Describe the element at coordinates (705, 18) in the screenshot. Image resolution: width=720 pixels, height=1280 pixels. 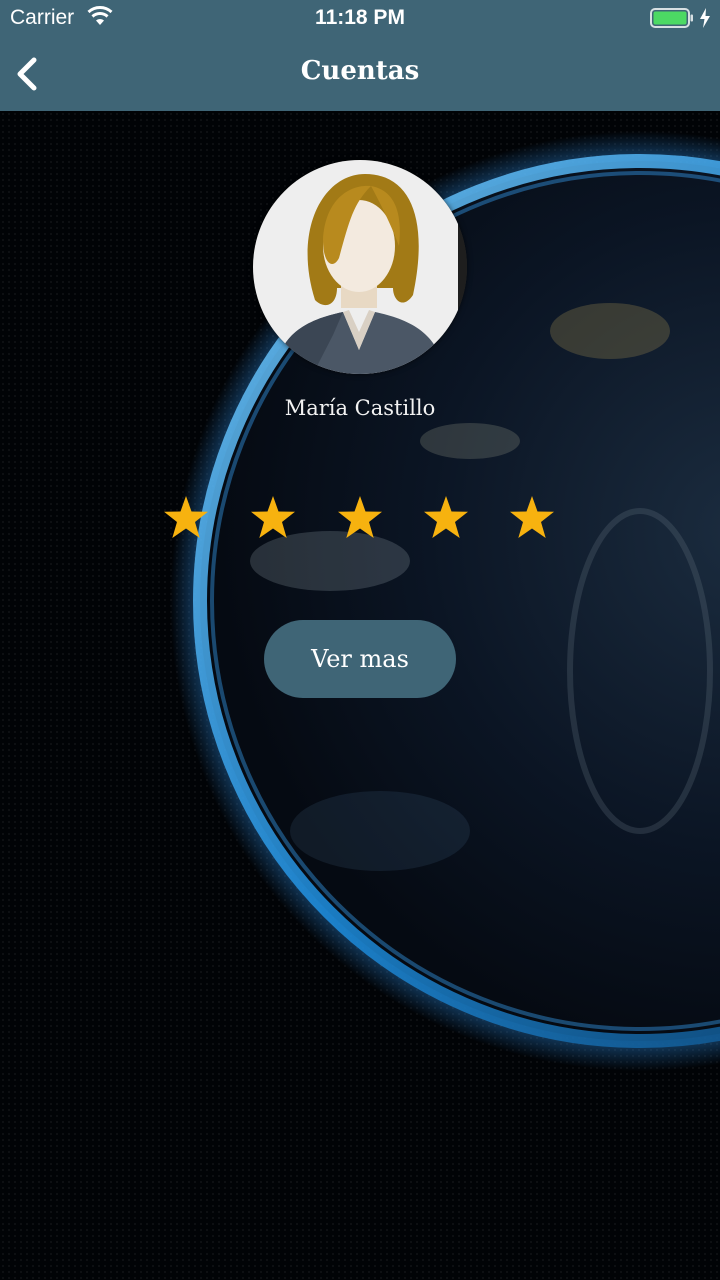
I see `charging-icon` at that location.